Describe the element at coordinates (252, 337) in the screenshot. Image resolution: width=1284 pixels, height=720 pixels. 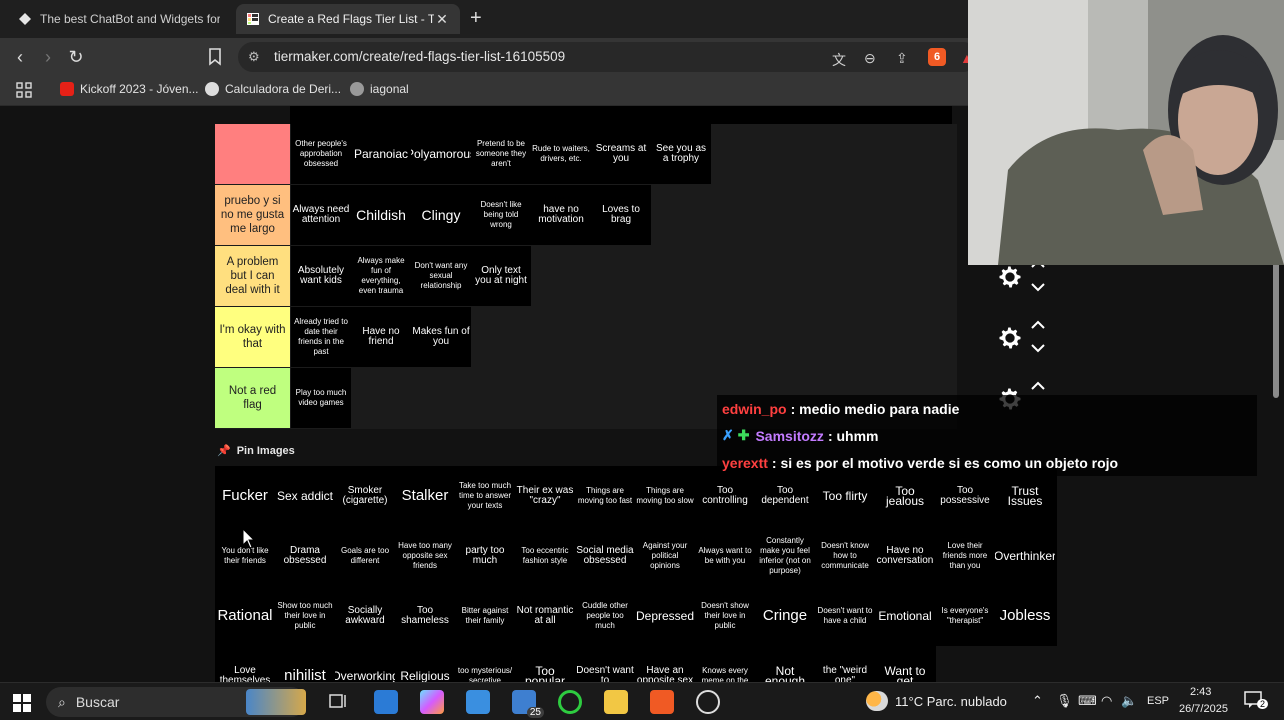
I see `tier-label: I'm okay with that` at that location.